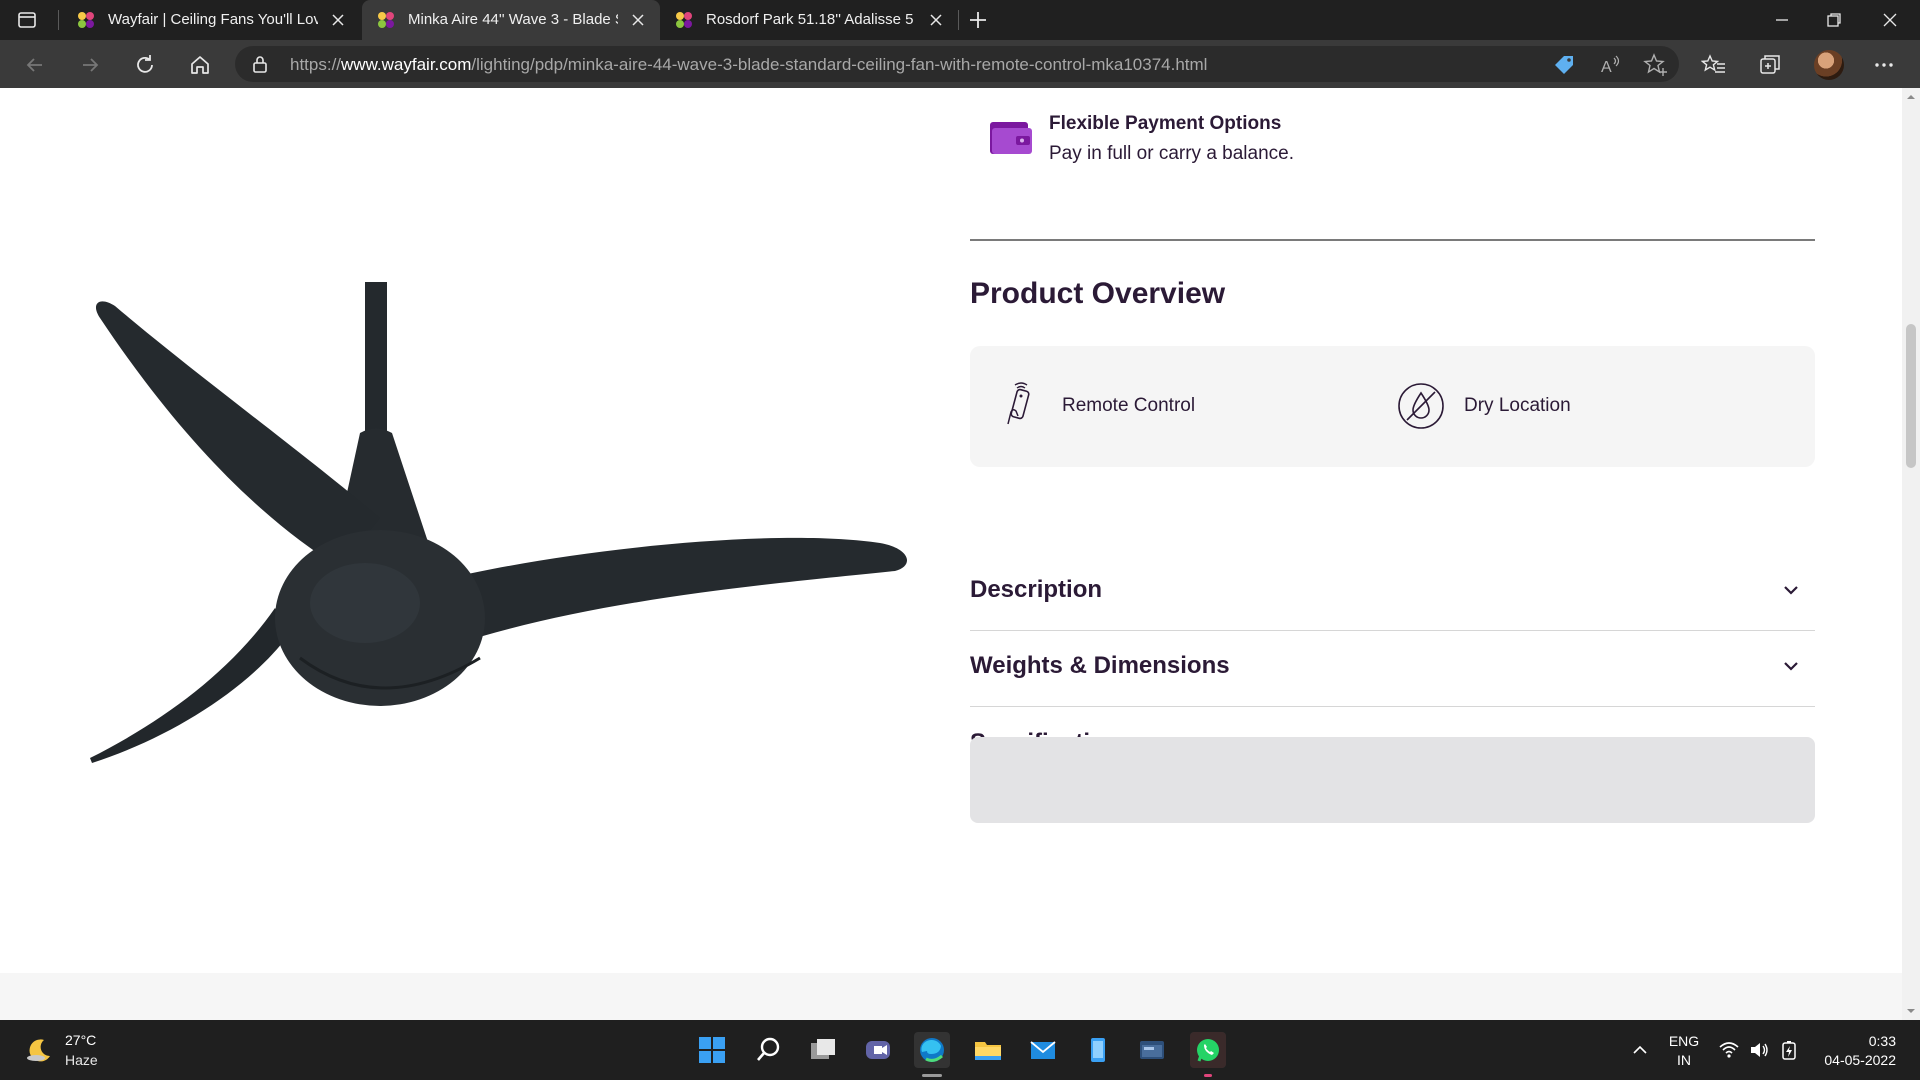 The height and width of the screenshot is (1080, 1920). I want to click on refresh-icon, so click(145, 65).